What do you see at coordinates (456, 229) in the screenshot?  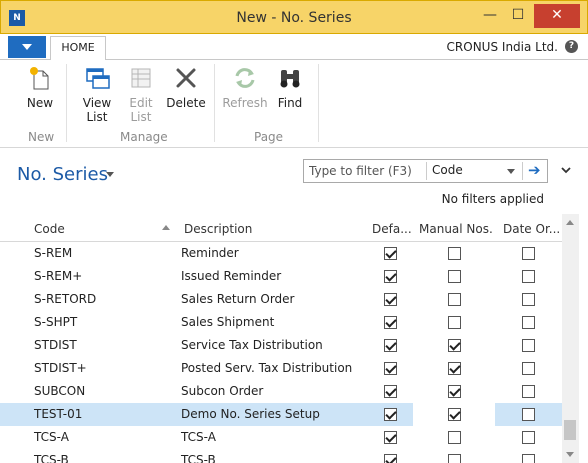 I see `column-header-manual-nos: Manual Nos.` at bounding box center [456, 229].